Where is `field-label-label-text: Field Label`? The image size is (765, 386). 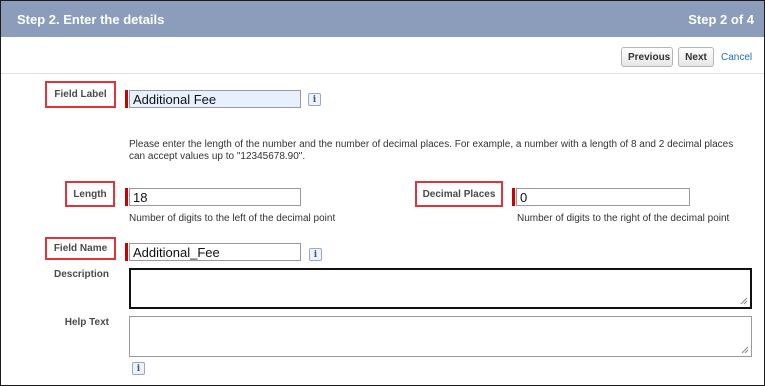 field-label-label-text: Field Label is located at coordinates (80, 94).